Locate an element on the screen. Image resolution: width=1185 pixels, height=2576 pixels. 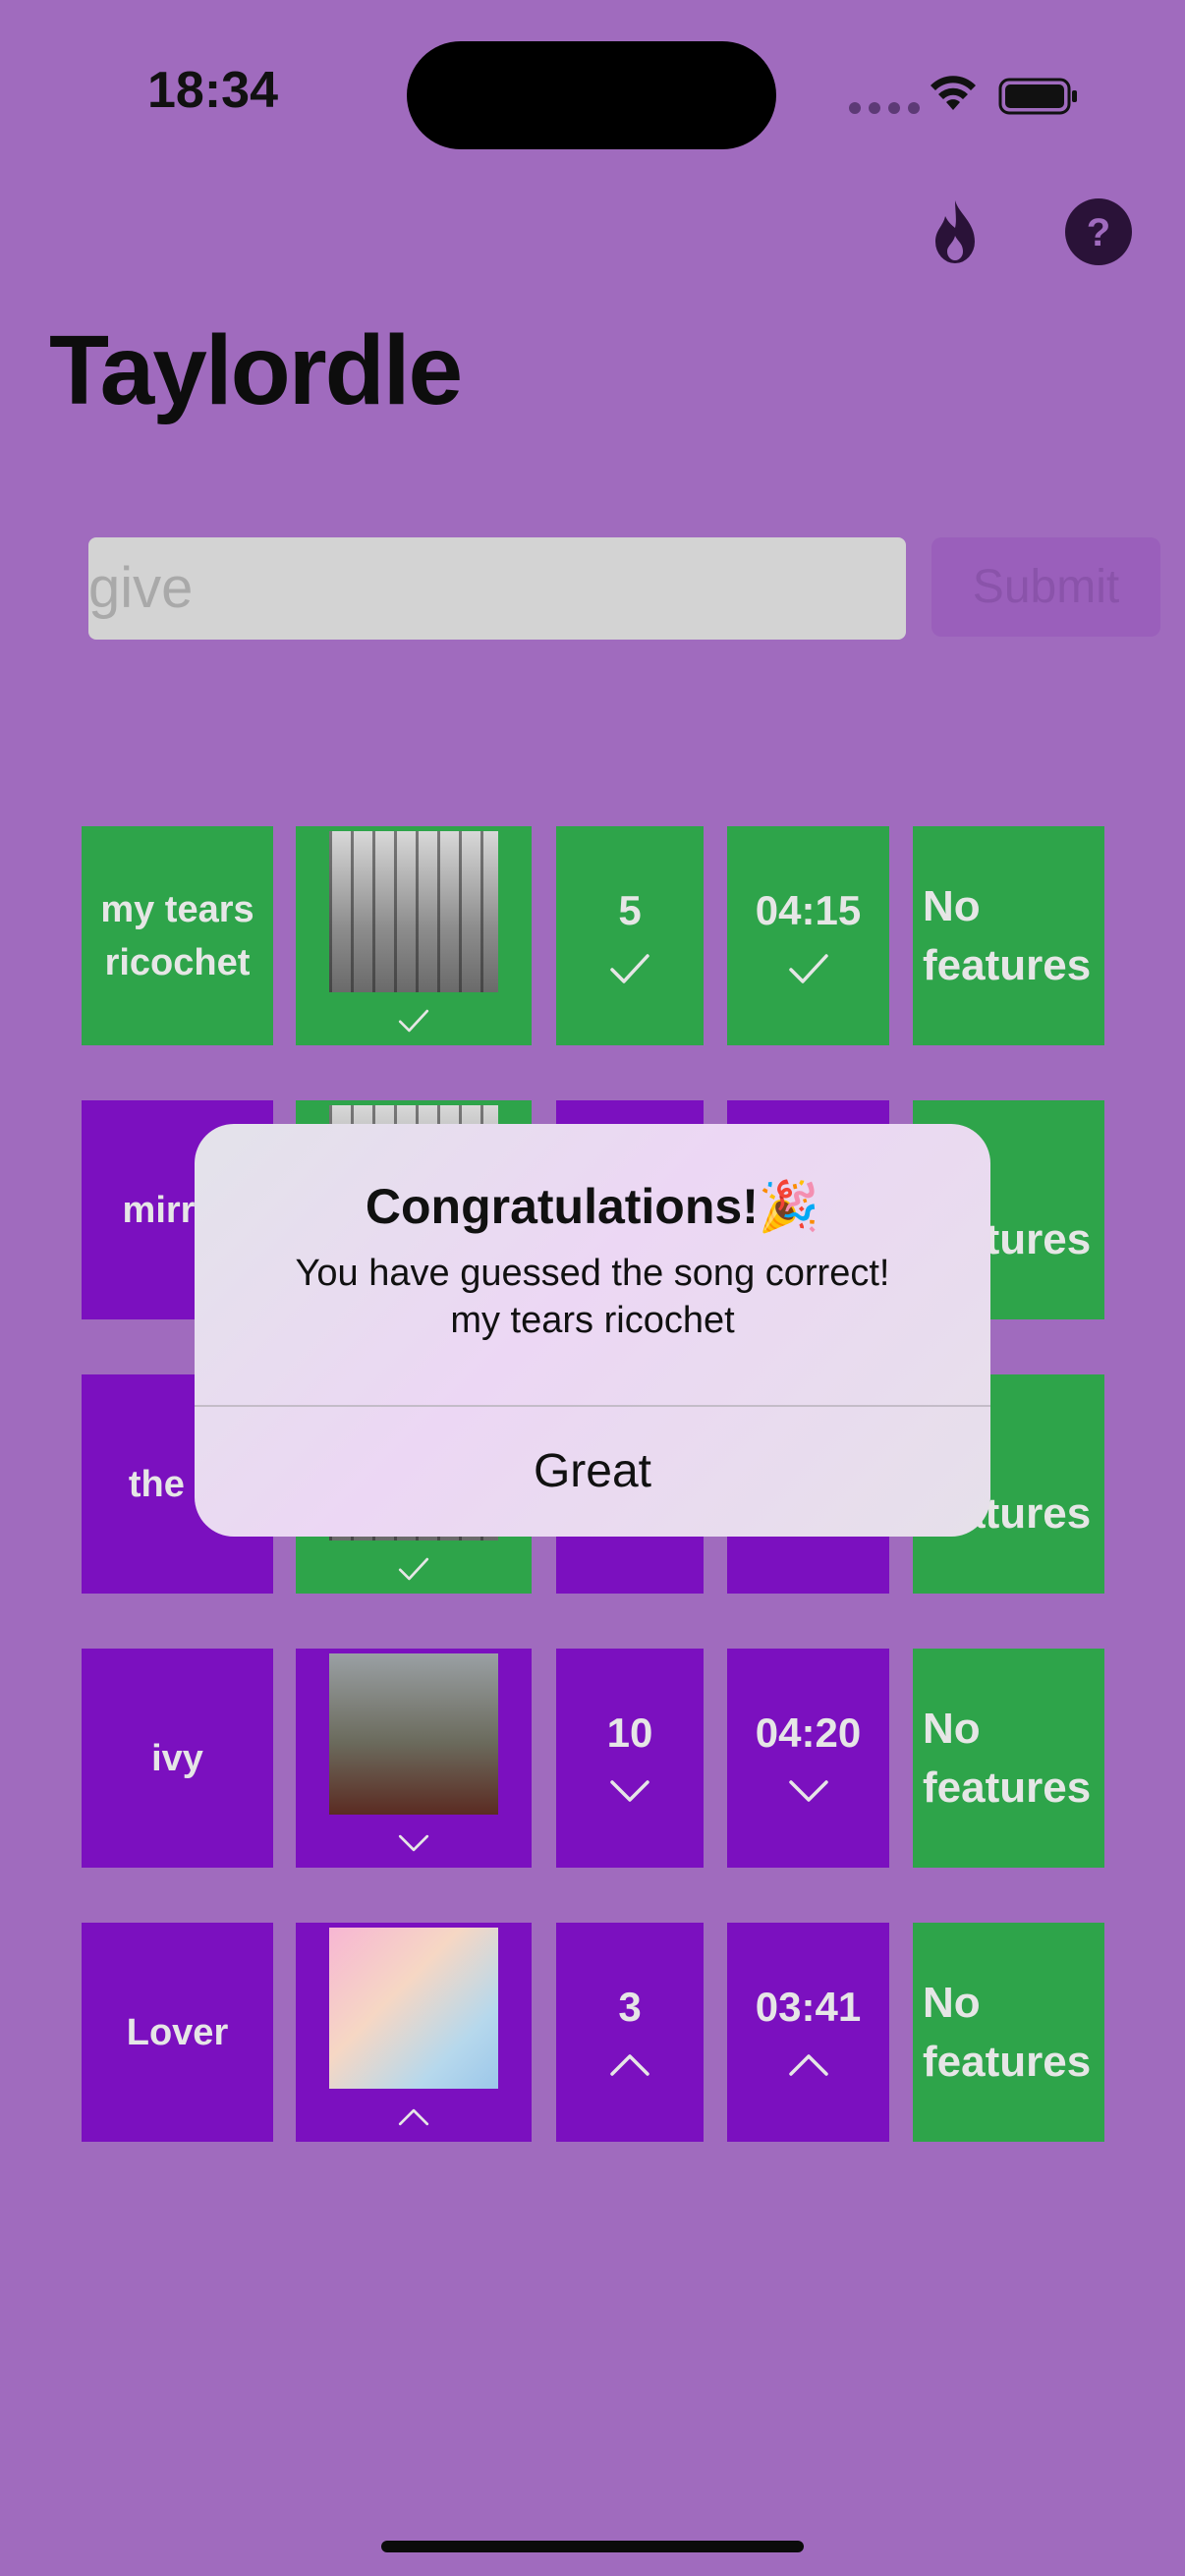
alert-song-name: my tears ricochet is located at coordinates (592, 1320).